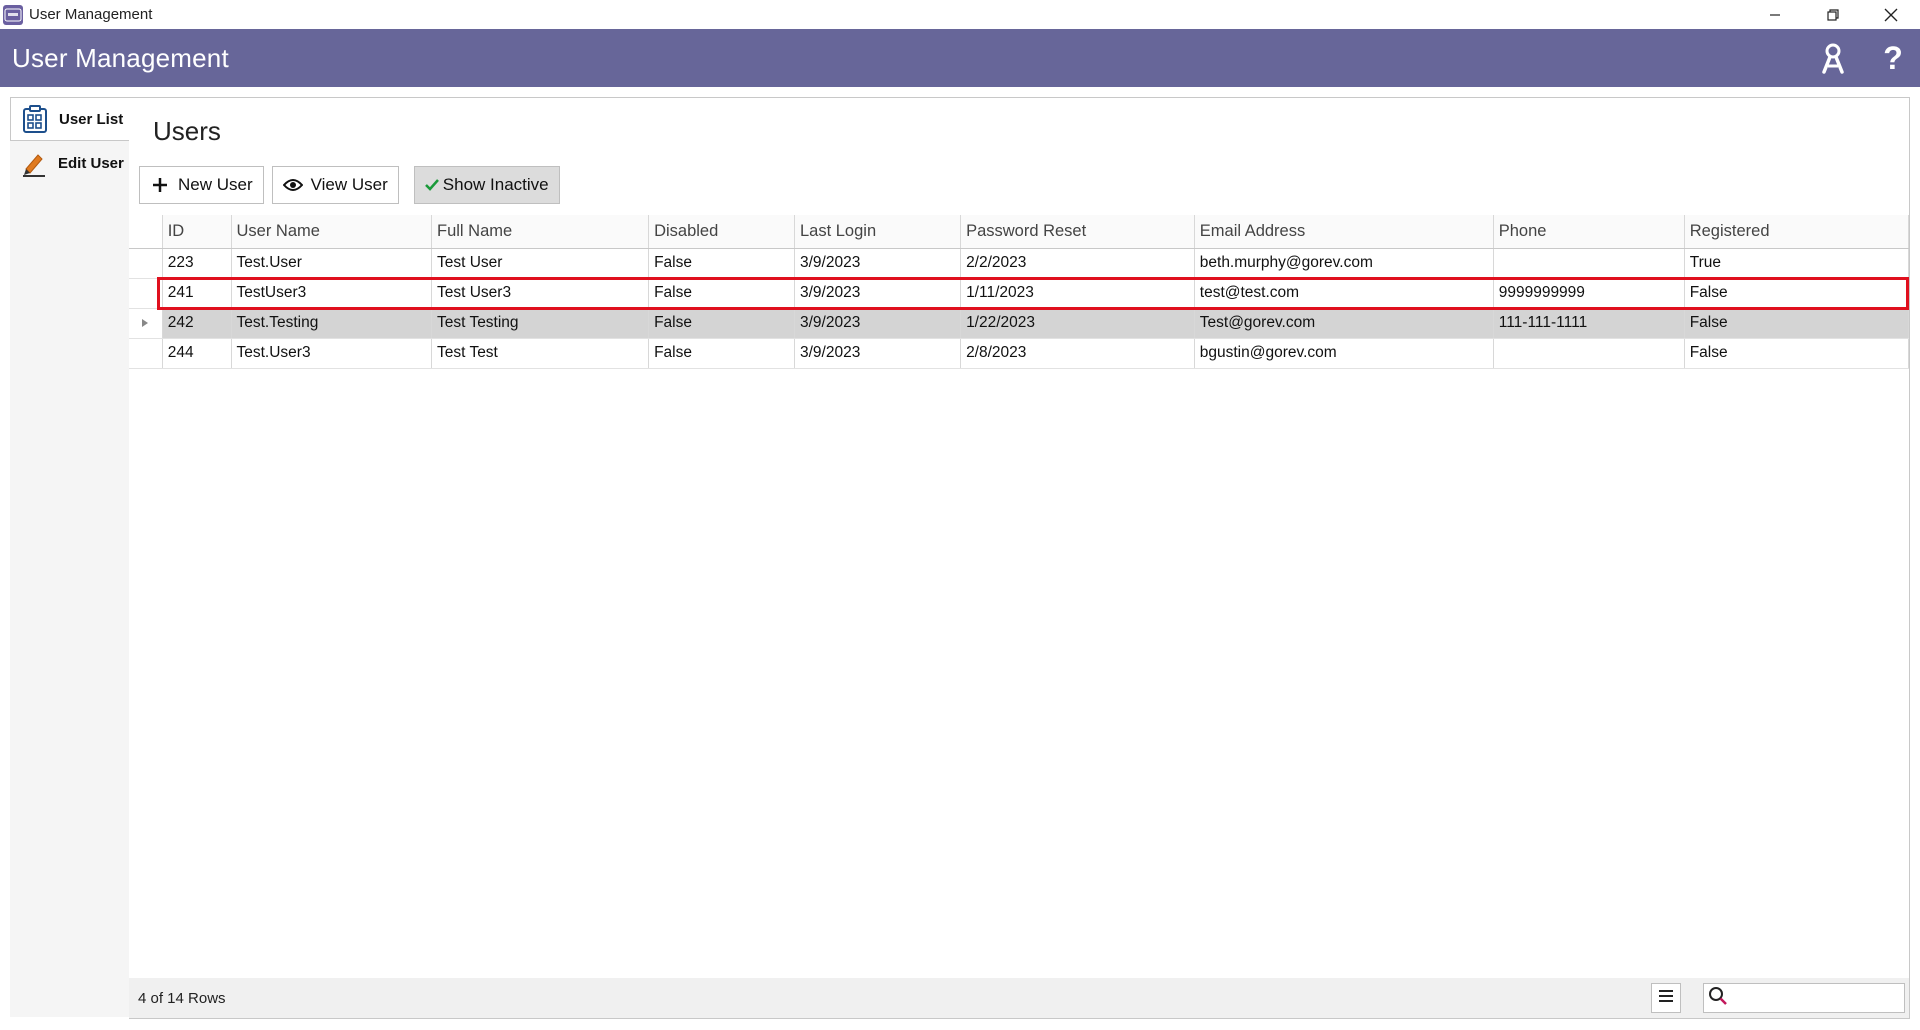 The height and width of the screenshot is (1030, 1920). Describe the element at coordinates (197, 293) in the screenshot. I see `cell-id: 241` at that location.